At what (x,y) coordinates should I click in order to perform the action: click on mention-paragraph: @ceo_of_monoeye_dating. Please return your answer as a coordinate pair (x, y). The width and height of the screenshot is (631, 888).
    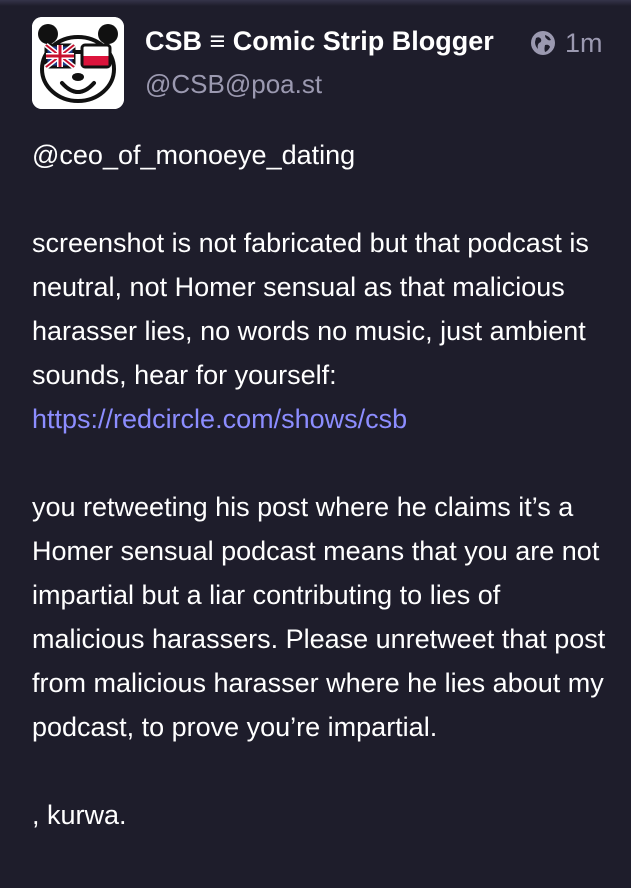
    Looking at the image, I should click on (324, 155).